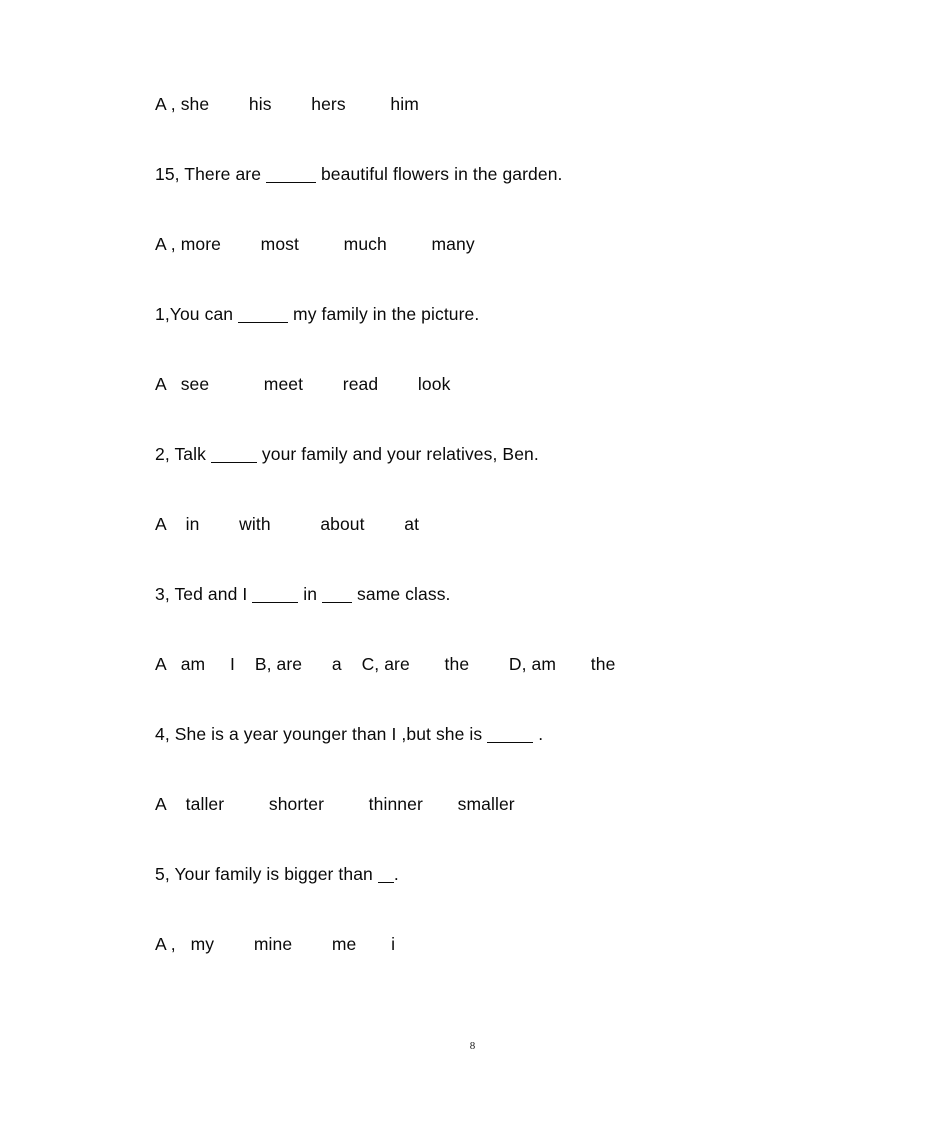 This screenshot has height=1123, width=945. What do you see at coordinates (204, 594) in the screenshot?
I see `question-text-prefix: 3, Ted and I` at bounding box center [204, 594].